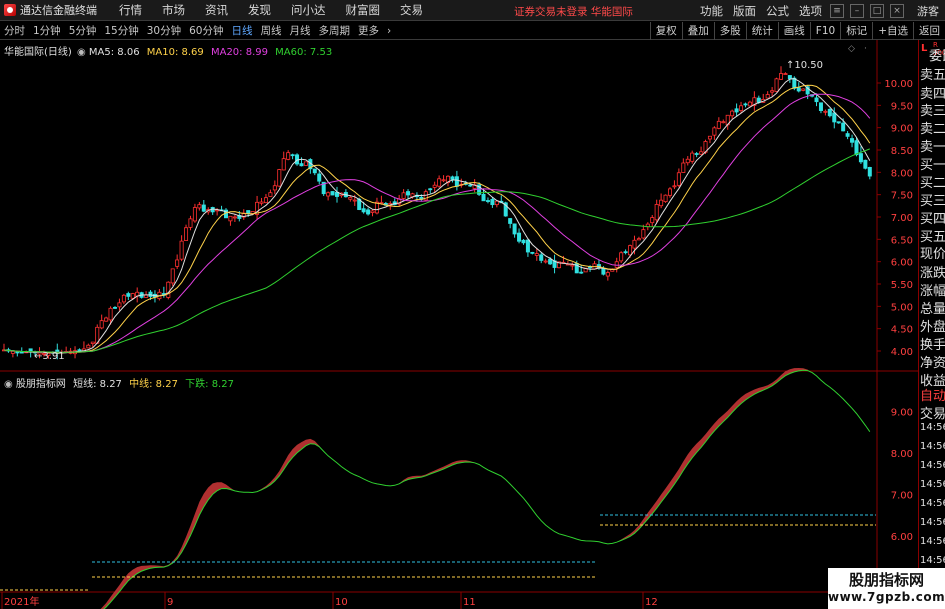 This screenshot has height=609, width=945. Describe the element at coordinates (932, 217) in the screenshot. I see `side-panel-label: 买四` at that location.